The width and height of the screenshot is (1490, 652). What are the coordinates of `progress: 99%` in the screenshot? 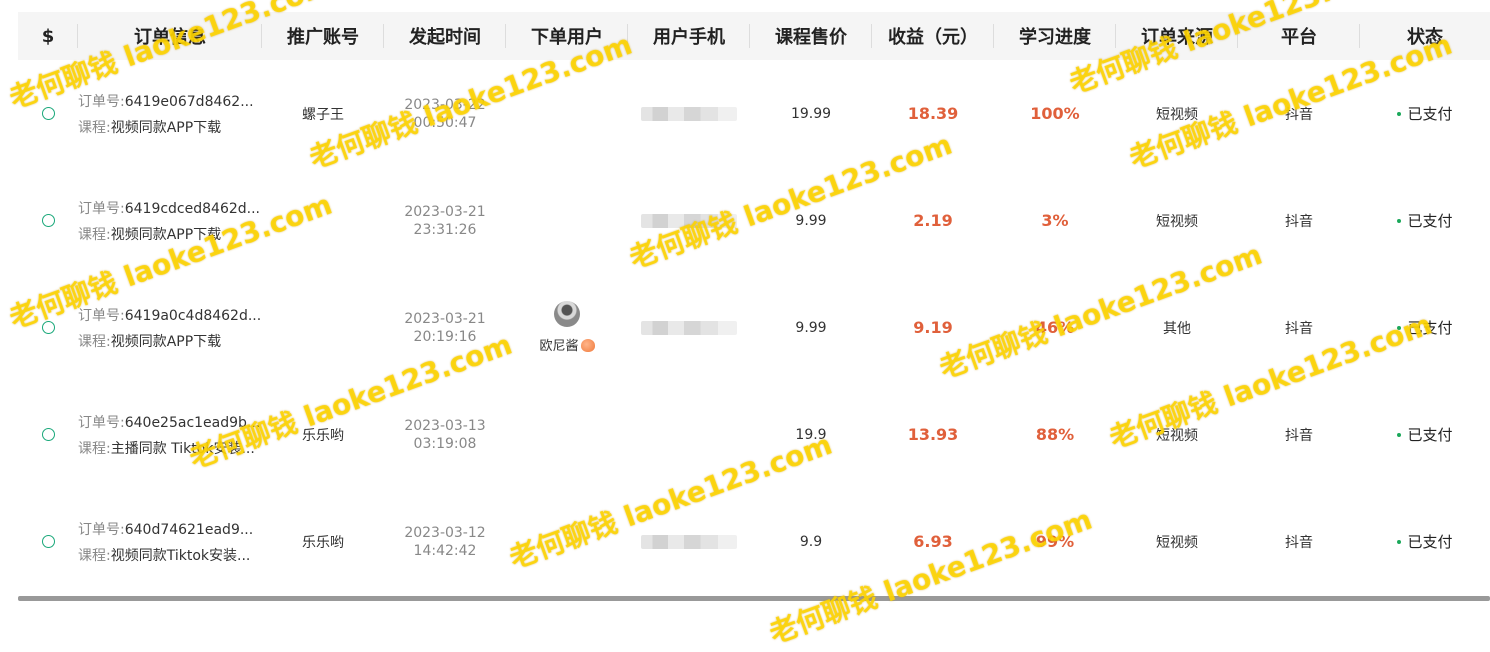 It's located at (1055, 541).